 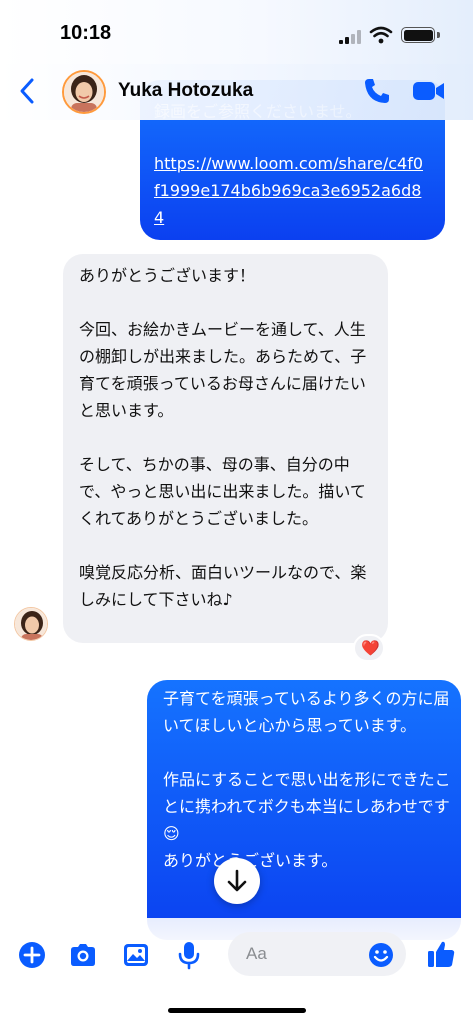 I want to click on heart-reaction-emoji: ❤️, so click(x=370, y=648).